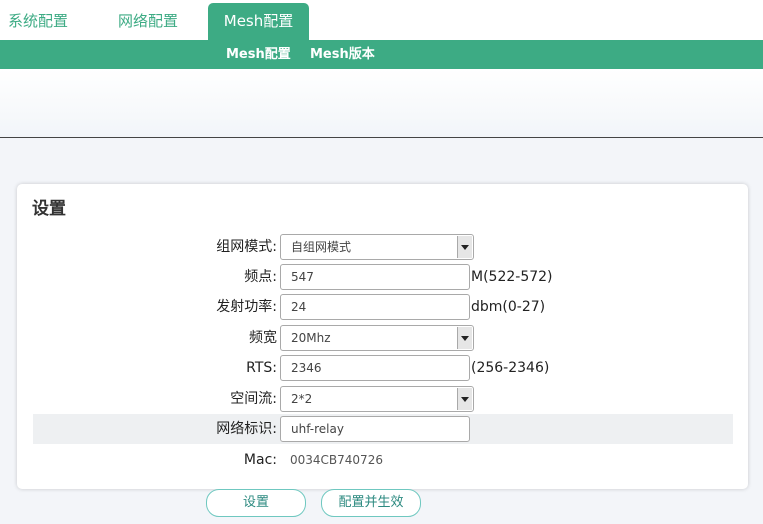  I want to click on power-input: 24, so click(375, 307).